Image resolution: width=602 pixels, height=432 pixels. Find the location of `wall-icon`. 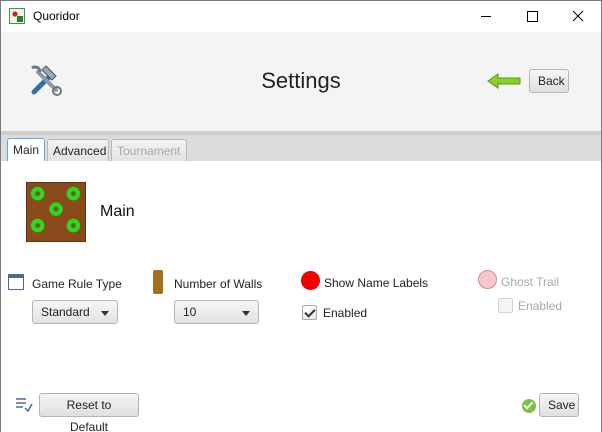

wall-icon is located at coordinates (158, 282).